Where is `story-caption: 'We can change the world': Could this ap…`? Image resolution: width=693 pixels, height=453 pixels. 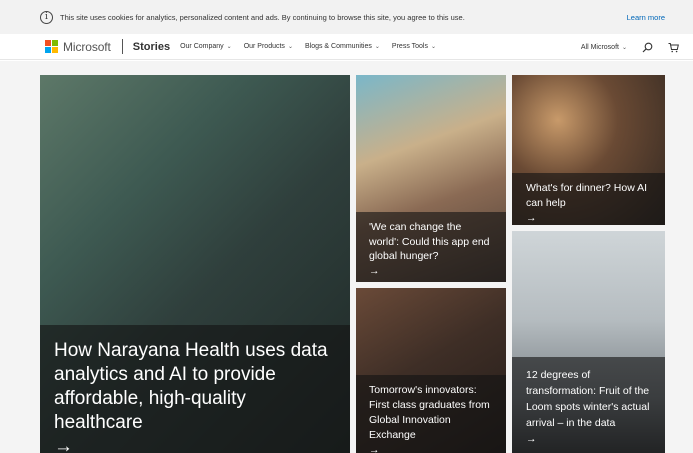
story-caption: 'We can change the world': Could this ap… is located at coordinates (431, 247).